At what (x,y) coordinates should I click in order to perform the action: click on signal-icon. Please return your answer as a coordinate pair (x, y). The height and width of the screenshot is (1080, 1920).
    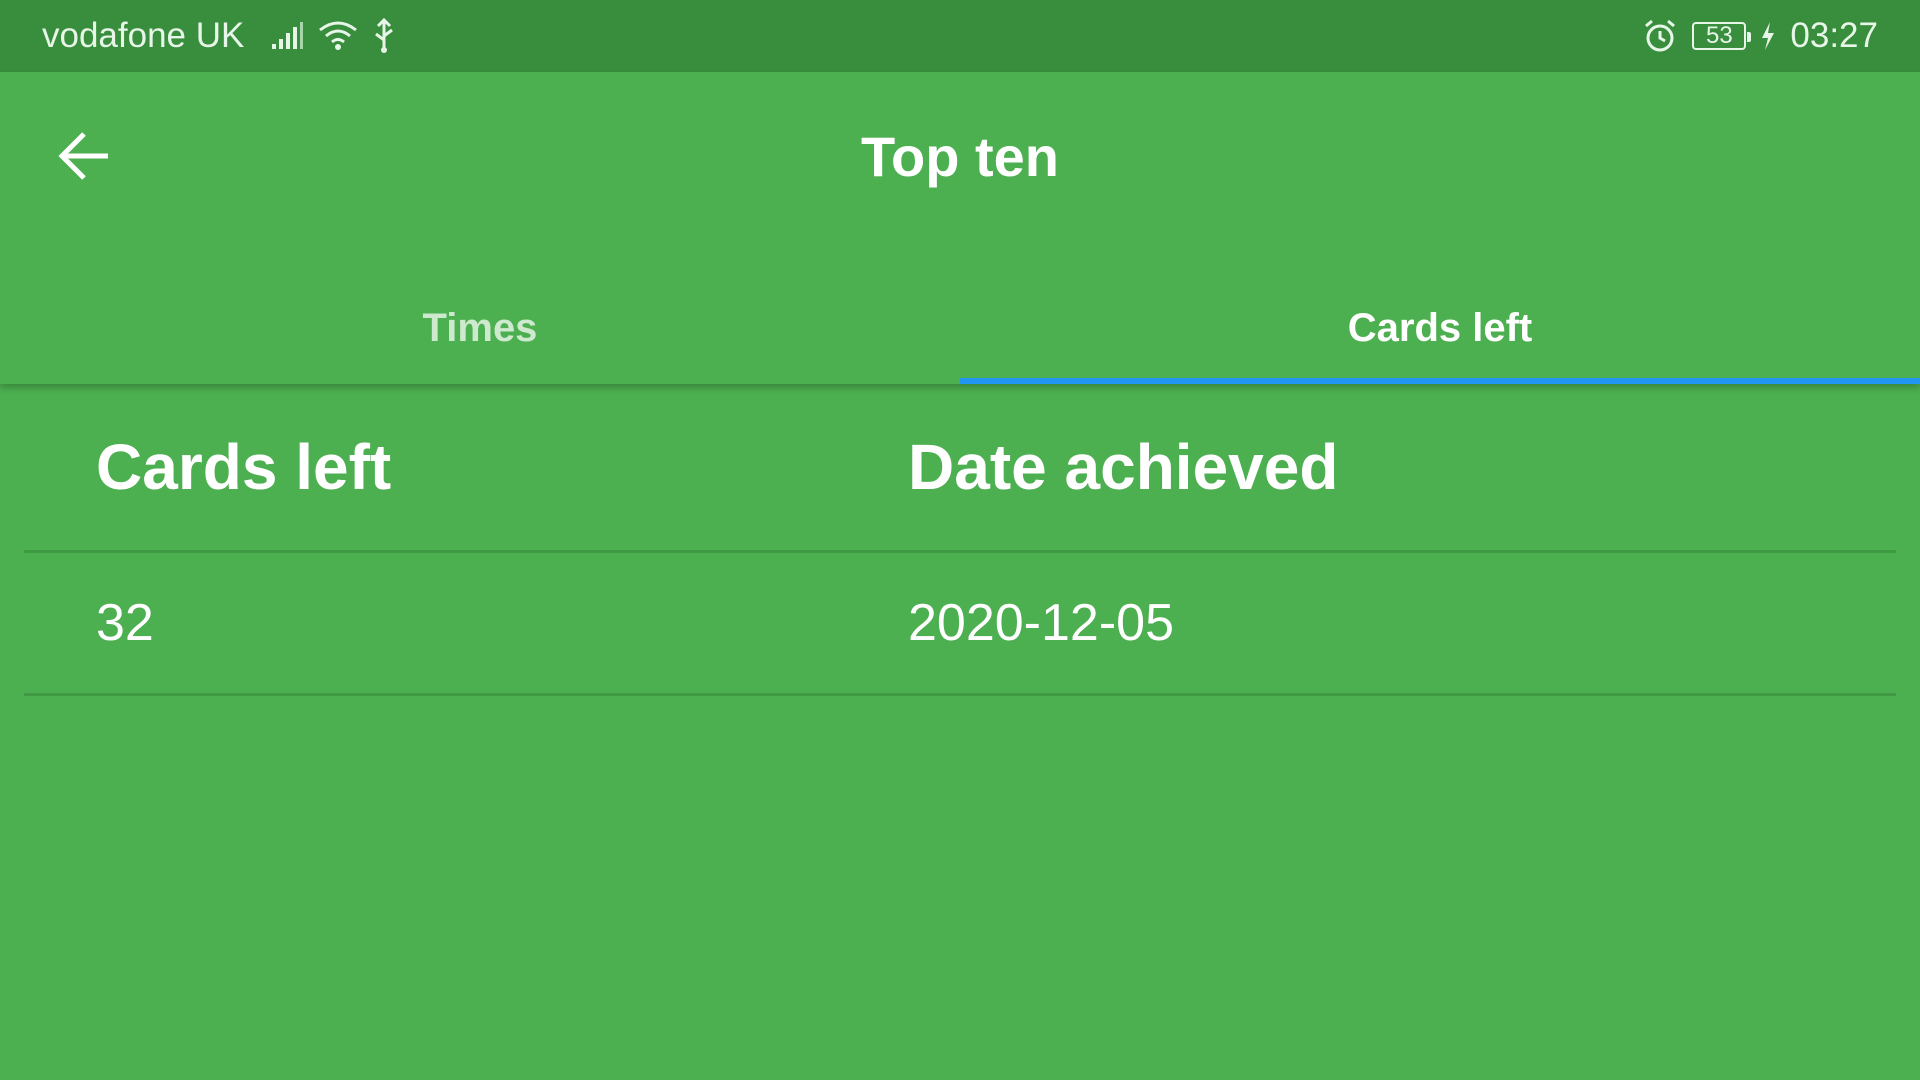
    Looking at the image, I should click on (287, 36).